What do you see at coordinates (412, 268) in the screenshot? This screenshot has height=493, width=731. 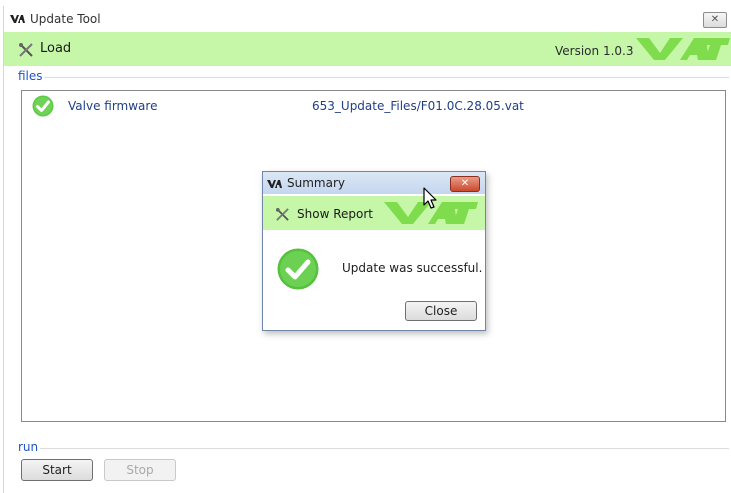 I see `success-message: Update was successful.` at bounding box center [412, 268].